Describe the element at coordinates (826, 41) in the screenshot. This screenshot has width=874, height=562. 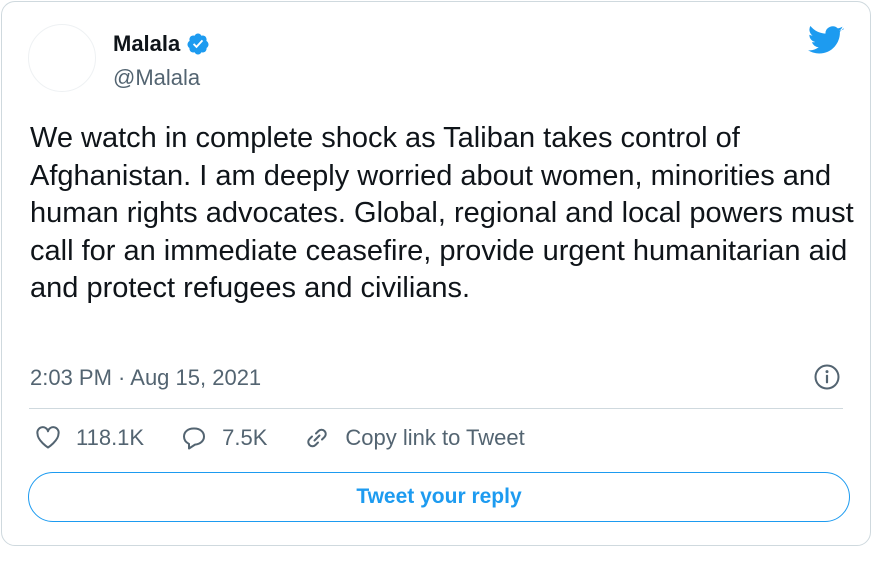
I see `twitter-bird-icon` at that location.